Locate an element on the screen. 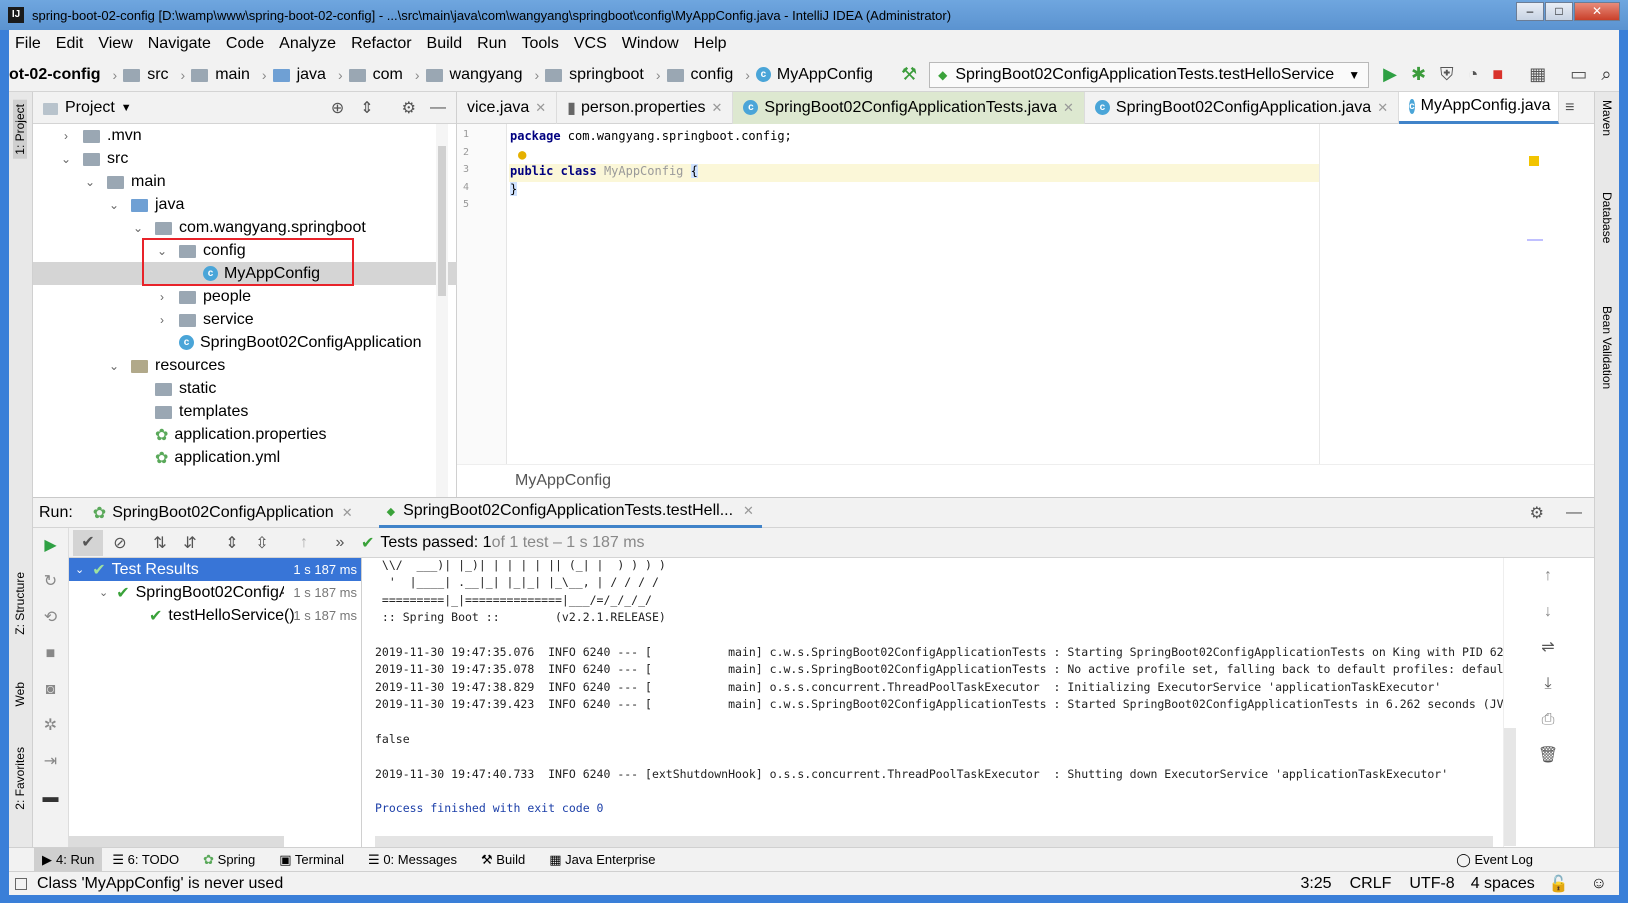 The width and height of the screenshot is (1628, 903). run-icon: ▶ is located at coordinates (1390, 74).